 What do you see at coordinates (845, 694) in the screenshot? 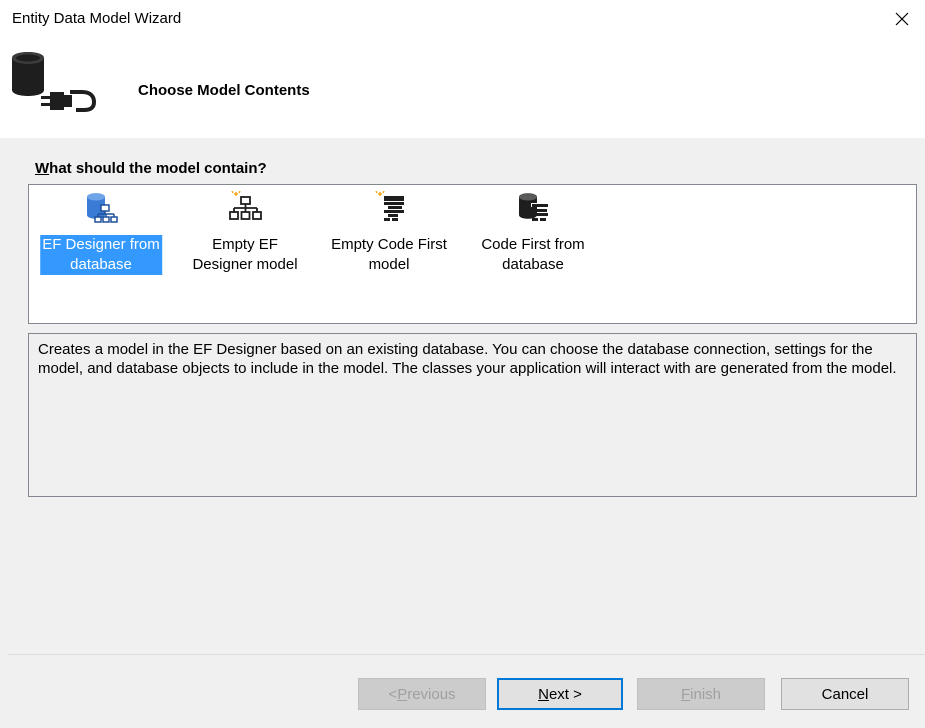
I see `cancel-button: Cancel` at bounding box center [845, 694].